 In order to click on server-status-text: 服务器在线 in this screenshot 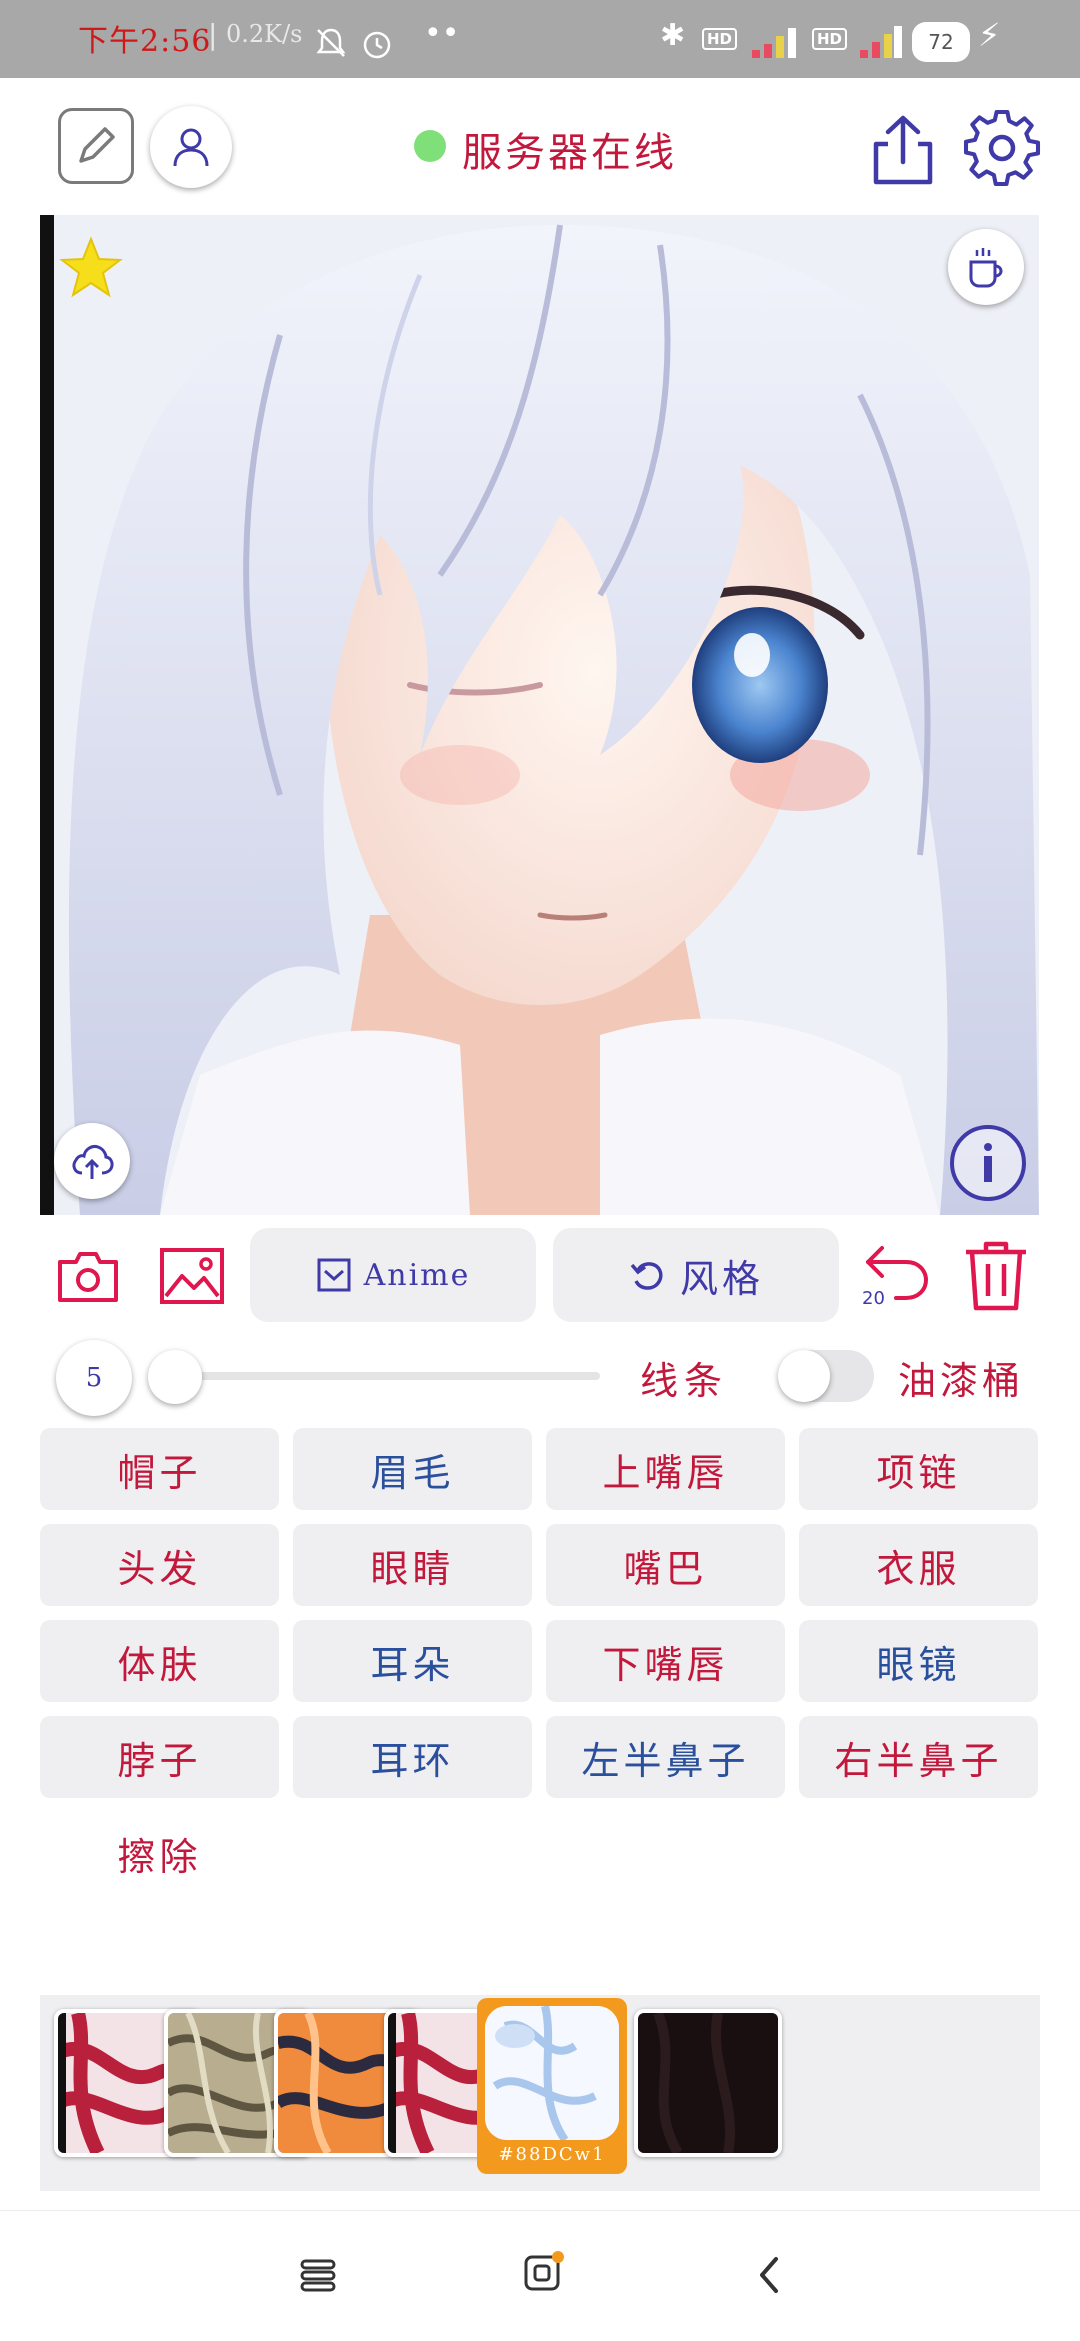, I will do `click(569, 153)`.